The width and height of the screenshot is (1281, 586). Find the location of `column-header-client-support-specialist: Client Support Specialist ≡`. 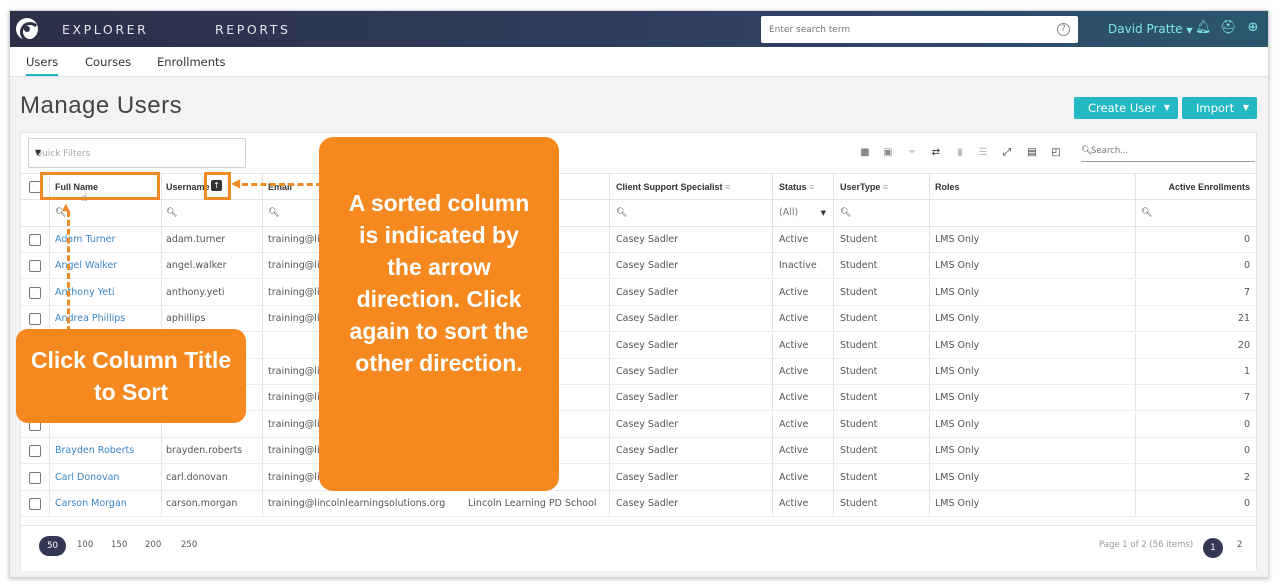

column-header-client-support-specialist: Client Support Specialist ≡ is located at coordinates (686, 186).